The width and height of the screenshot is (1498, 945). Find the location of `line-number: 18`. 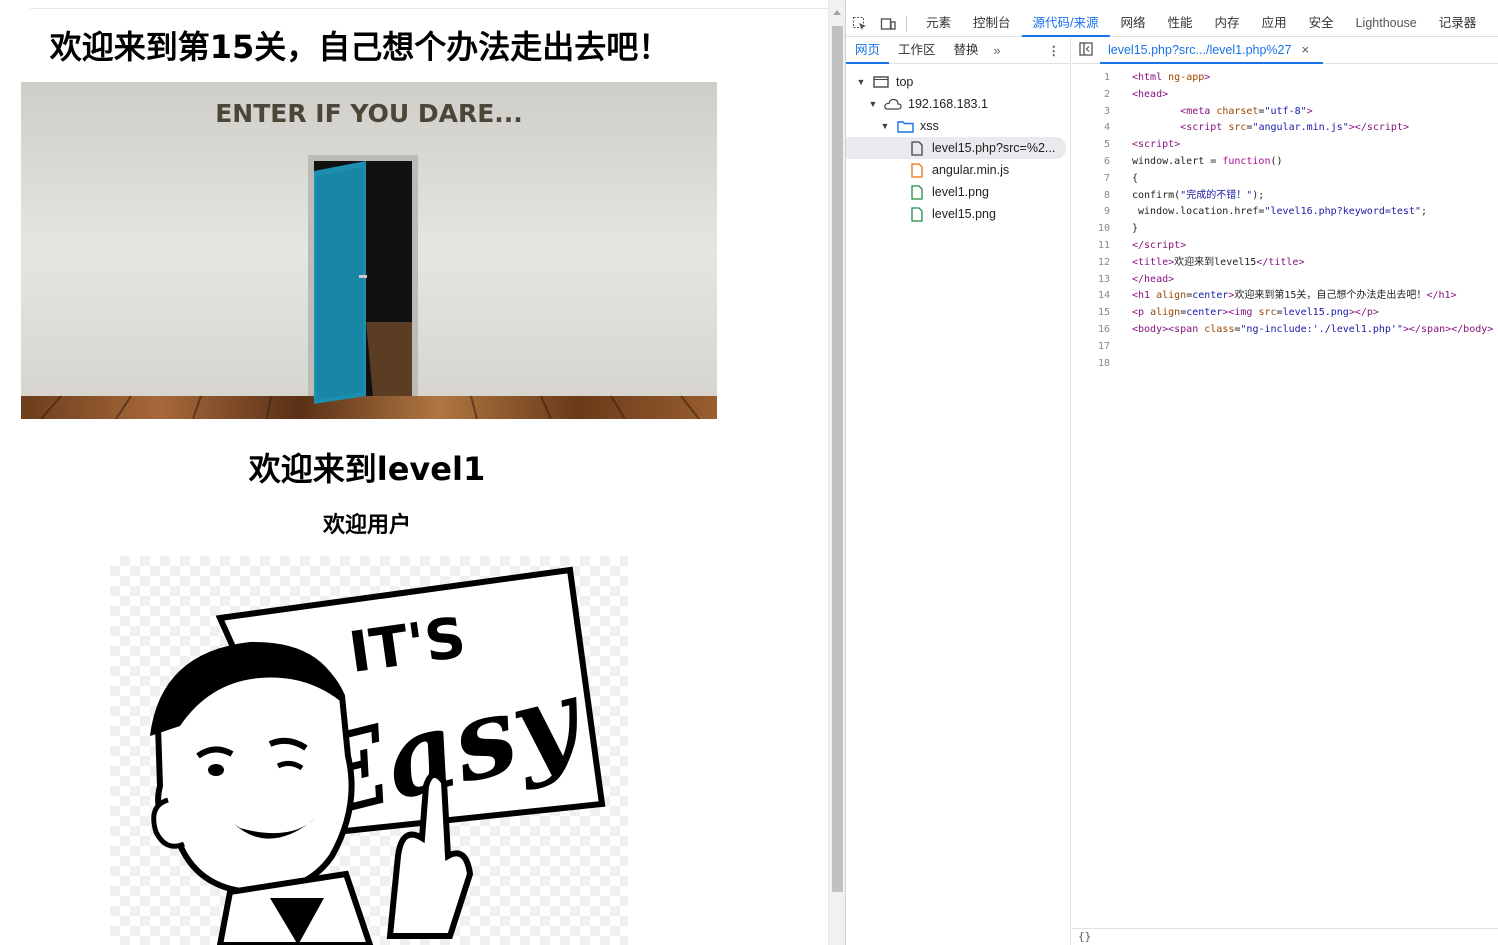

line-number: 18 is located at coordinates (1103, 363).